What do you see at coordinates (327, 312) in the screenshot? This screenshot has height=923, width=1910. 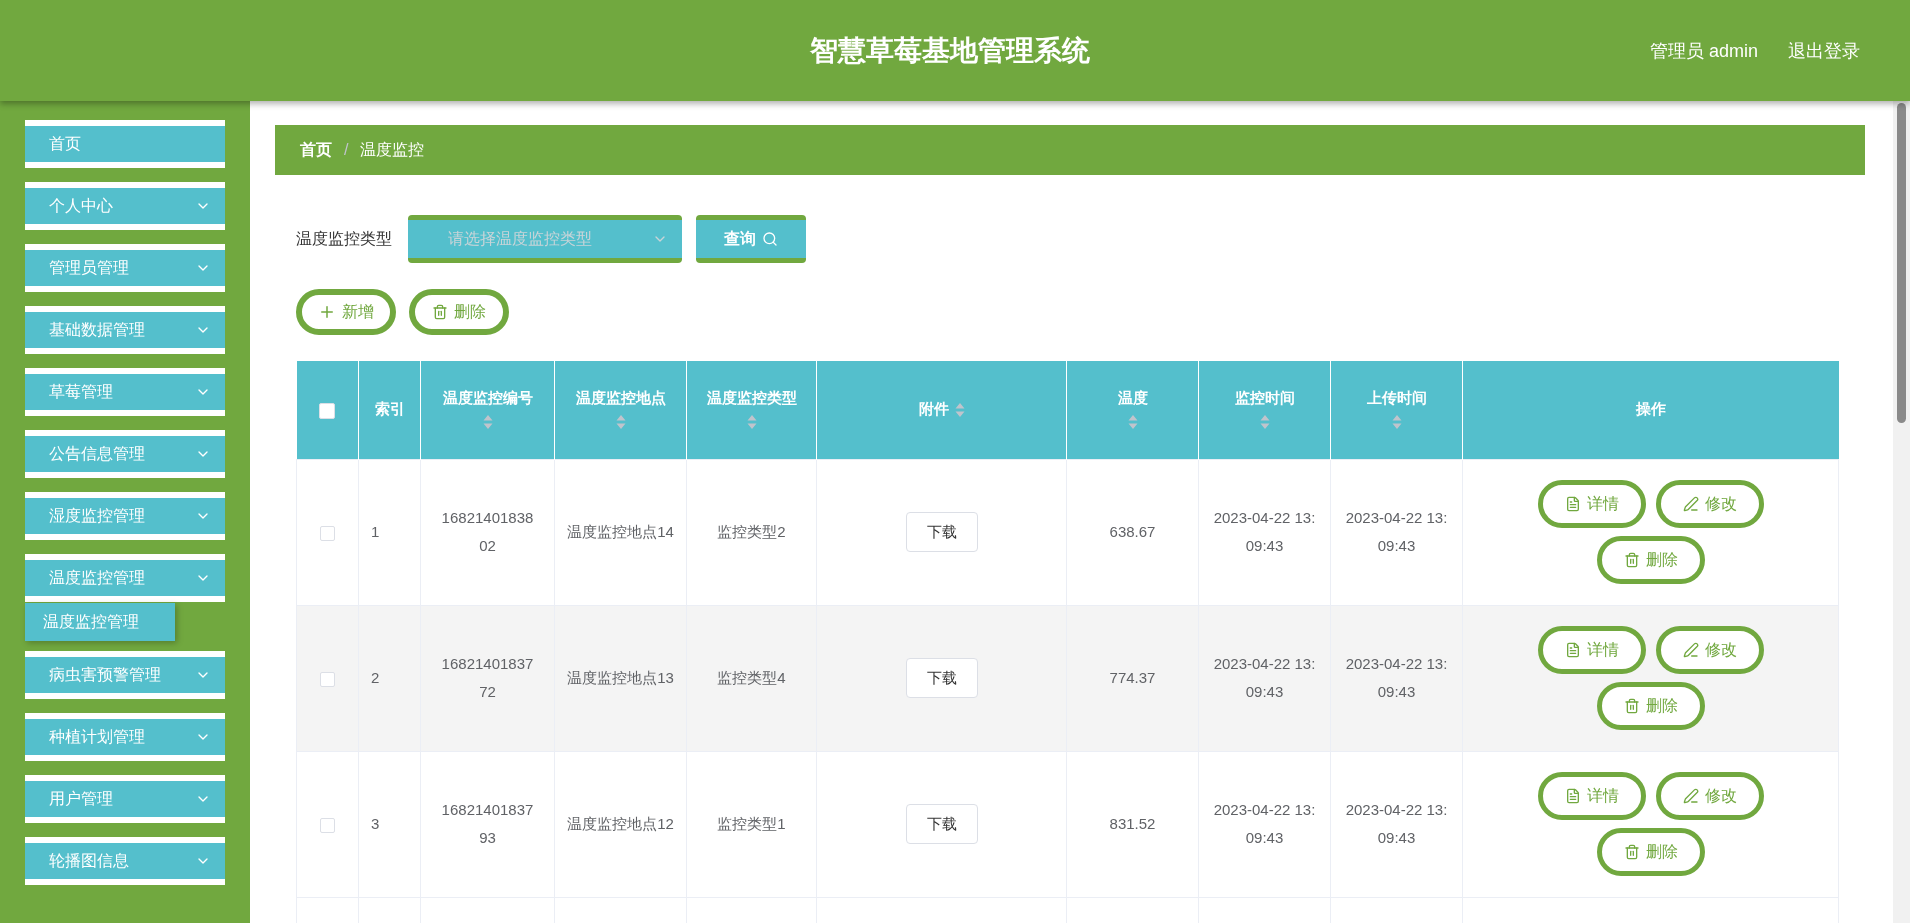 I see `plus-icon` at bounding box center [327, 312].